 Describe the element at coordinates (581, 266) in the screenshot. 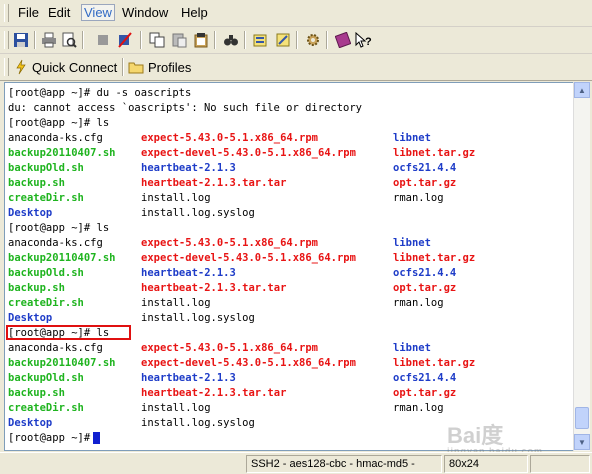

I see `vertical-scrollbar: ▲ ▼` at that location.